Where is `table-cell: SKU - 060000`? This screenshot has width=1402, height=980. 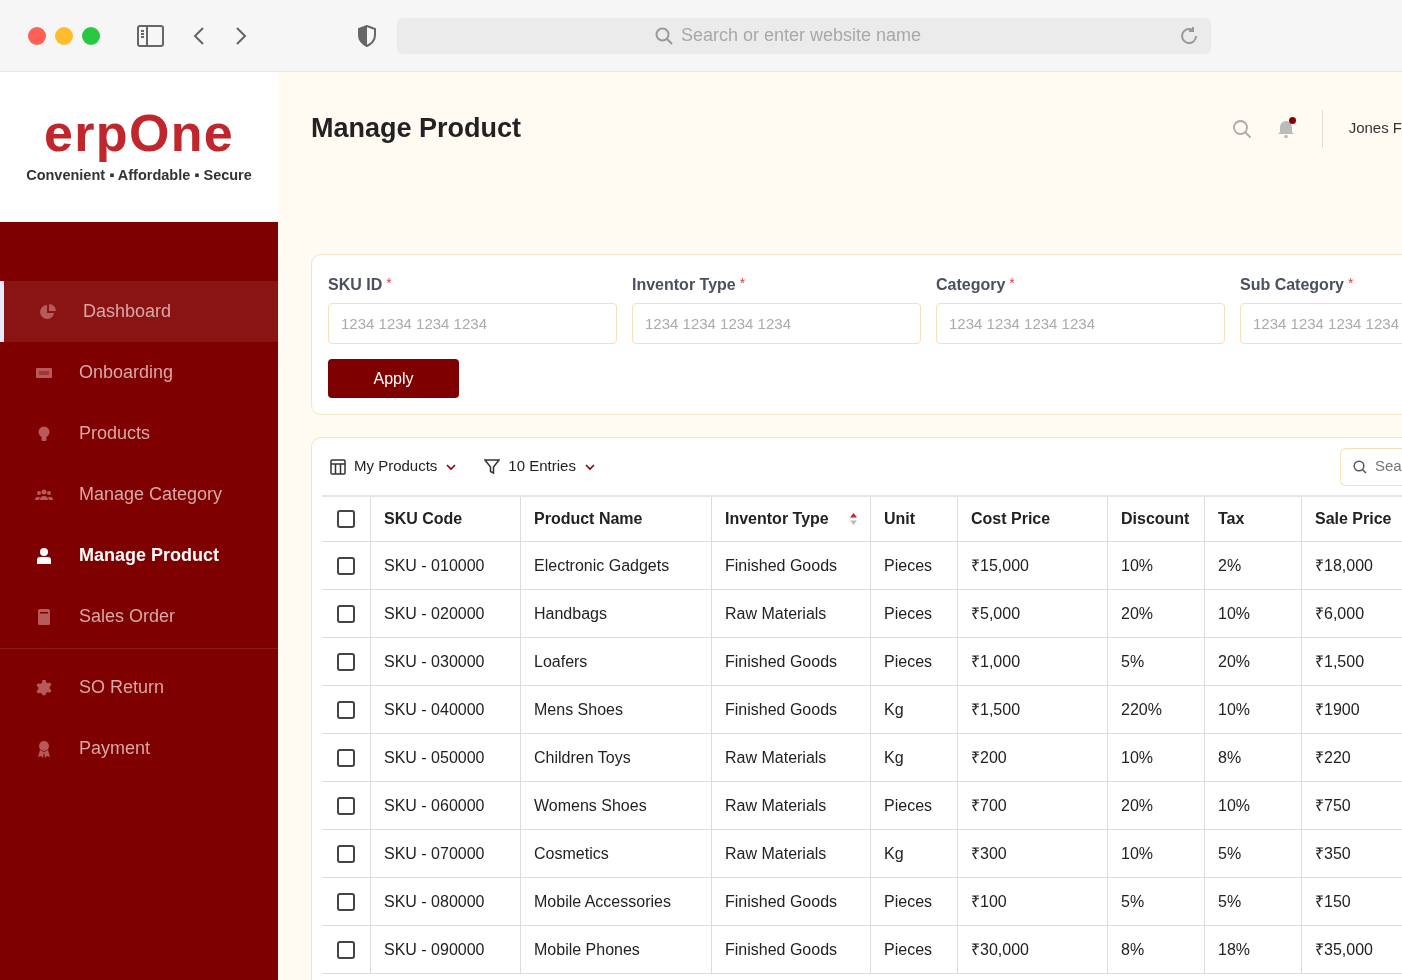
table-cell: SKU - 060000 is located at coordinates (445, 805).